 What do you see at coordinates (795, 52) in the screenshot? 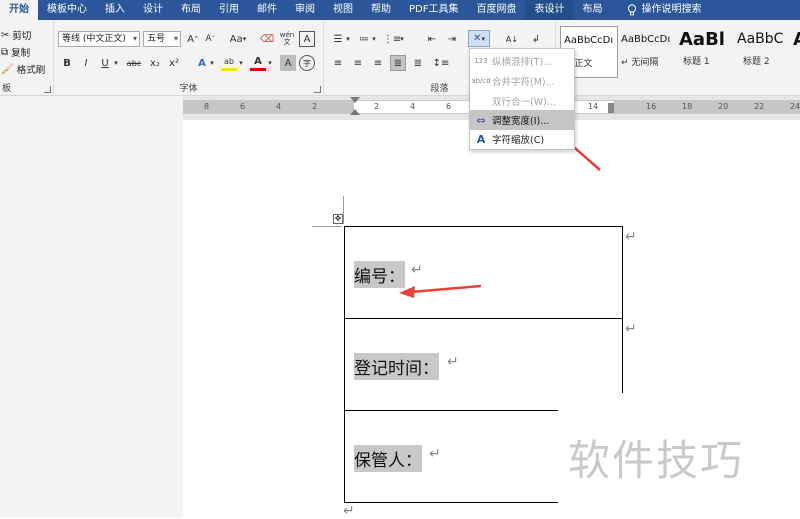
I see `style-more: A` at bounding box center [795, 52].